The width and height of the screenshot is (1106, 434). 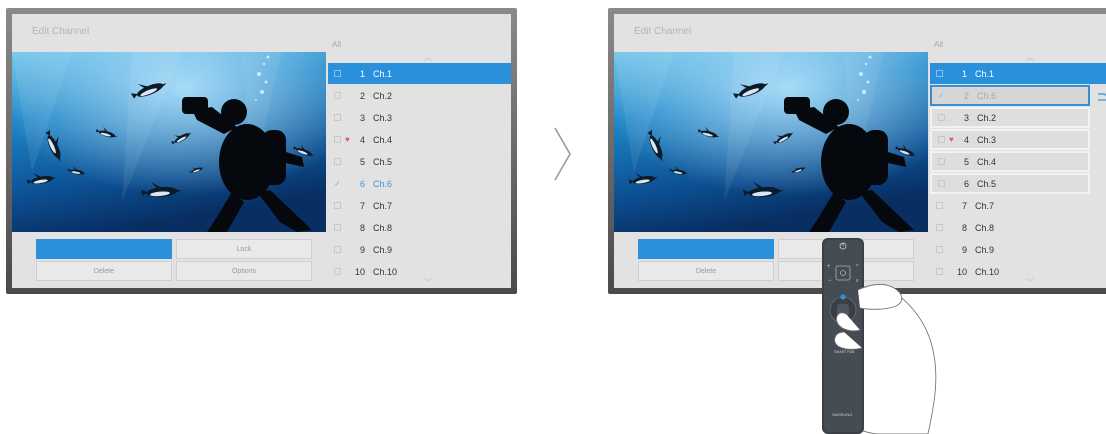 What do you see at coordinates (244, 271) in the screenshot?
I see `options-button: Options` at bounding box center [244, 271].